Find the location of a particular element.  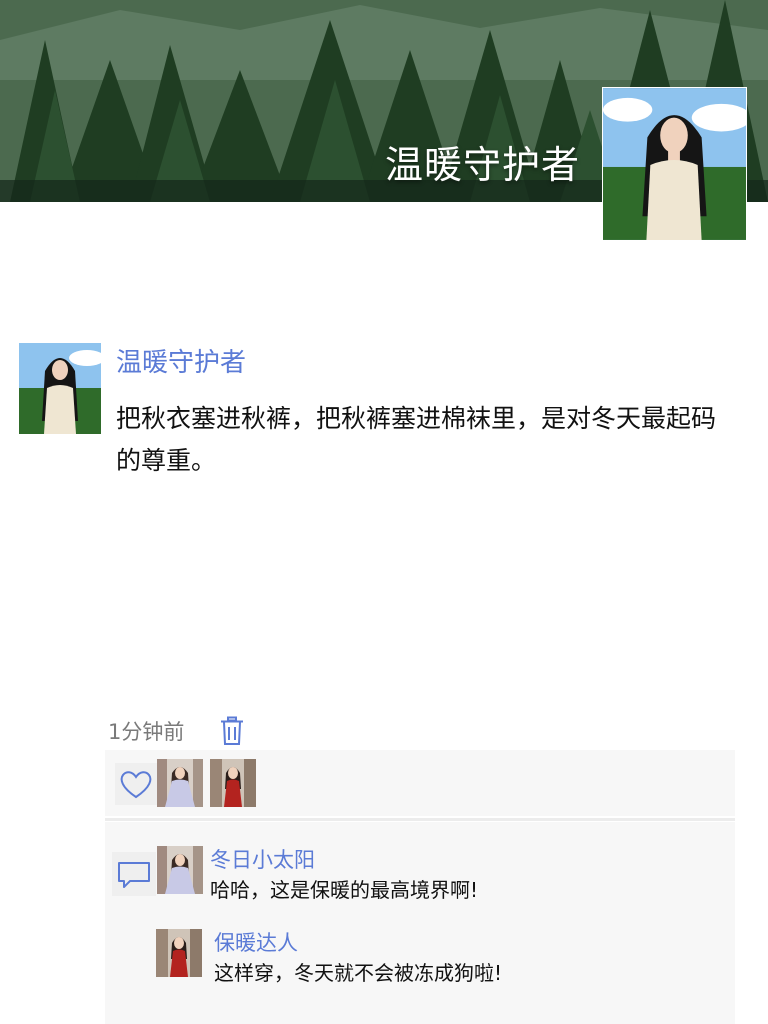

post-timestamp: 1分钟前 is located at coordinates (146, 732).